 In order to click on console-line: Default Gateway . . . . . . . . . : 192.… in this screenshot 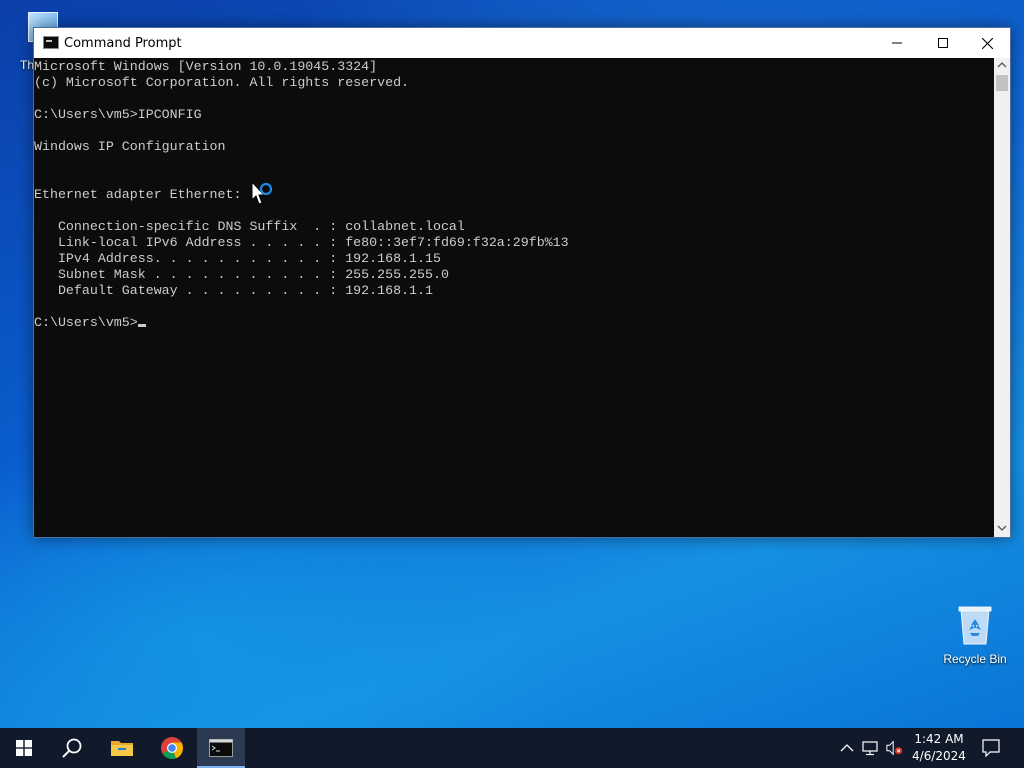, I will do `click(245, 290)`.